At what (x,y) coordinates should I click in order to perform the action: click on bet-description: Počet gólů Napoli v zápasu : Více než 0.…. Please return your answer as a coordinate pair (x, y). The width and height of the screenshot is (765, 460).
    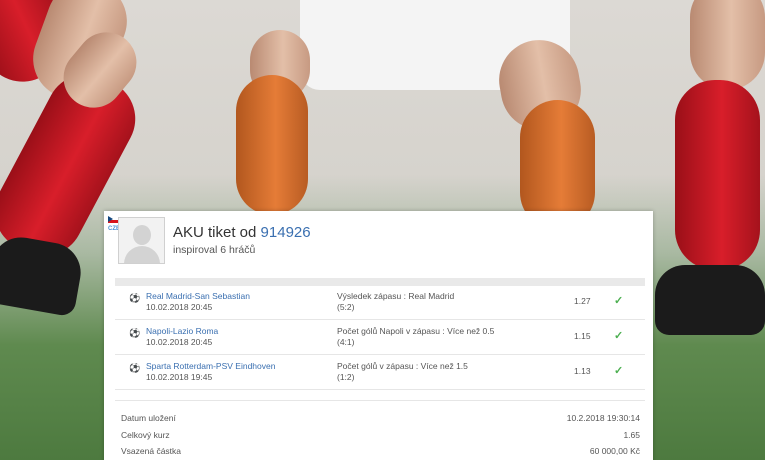
    Looking at the image, I should click on (416, 331).